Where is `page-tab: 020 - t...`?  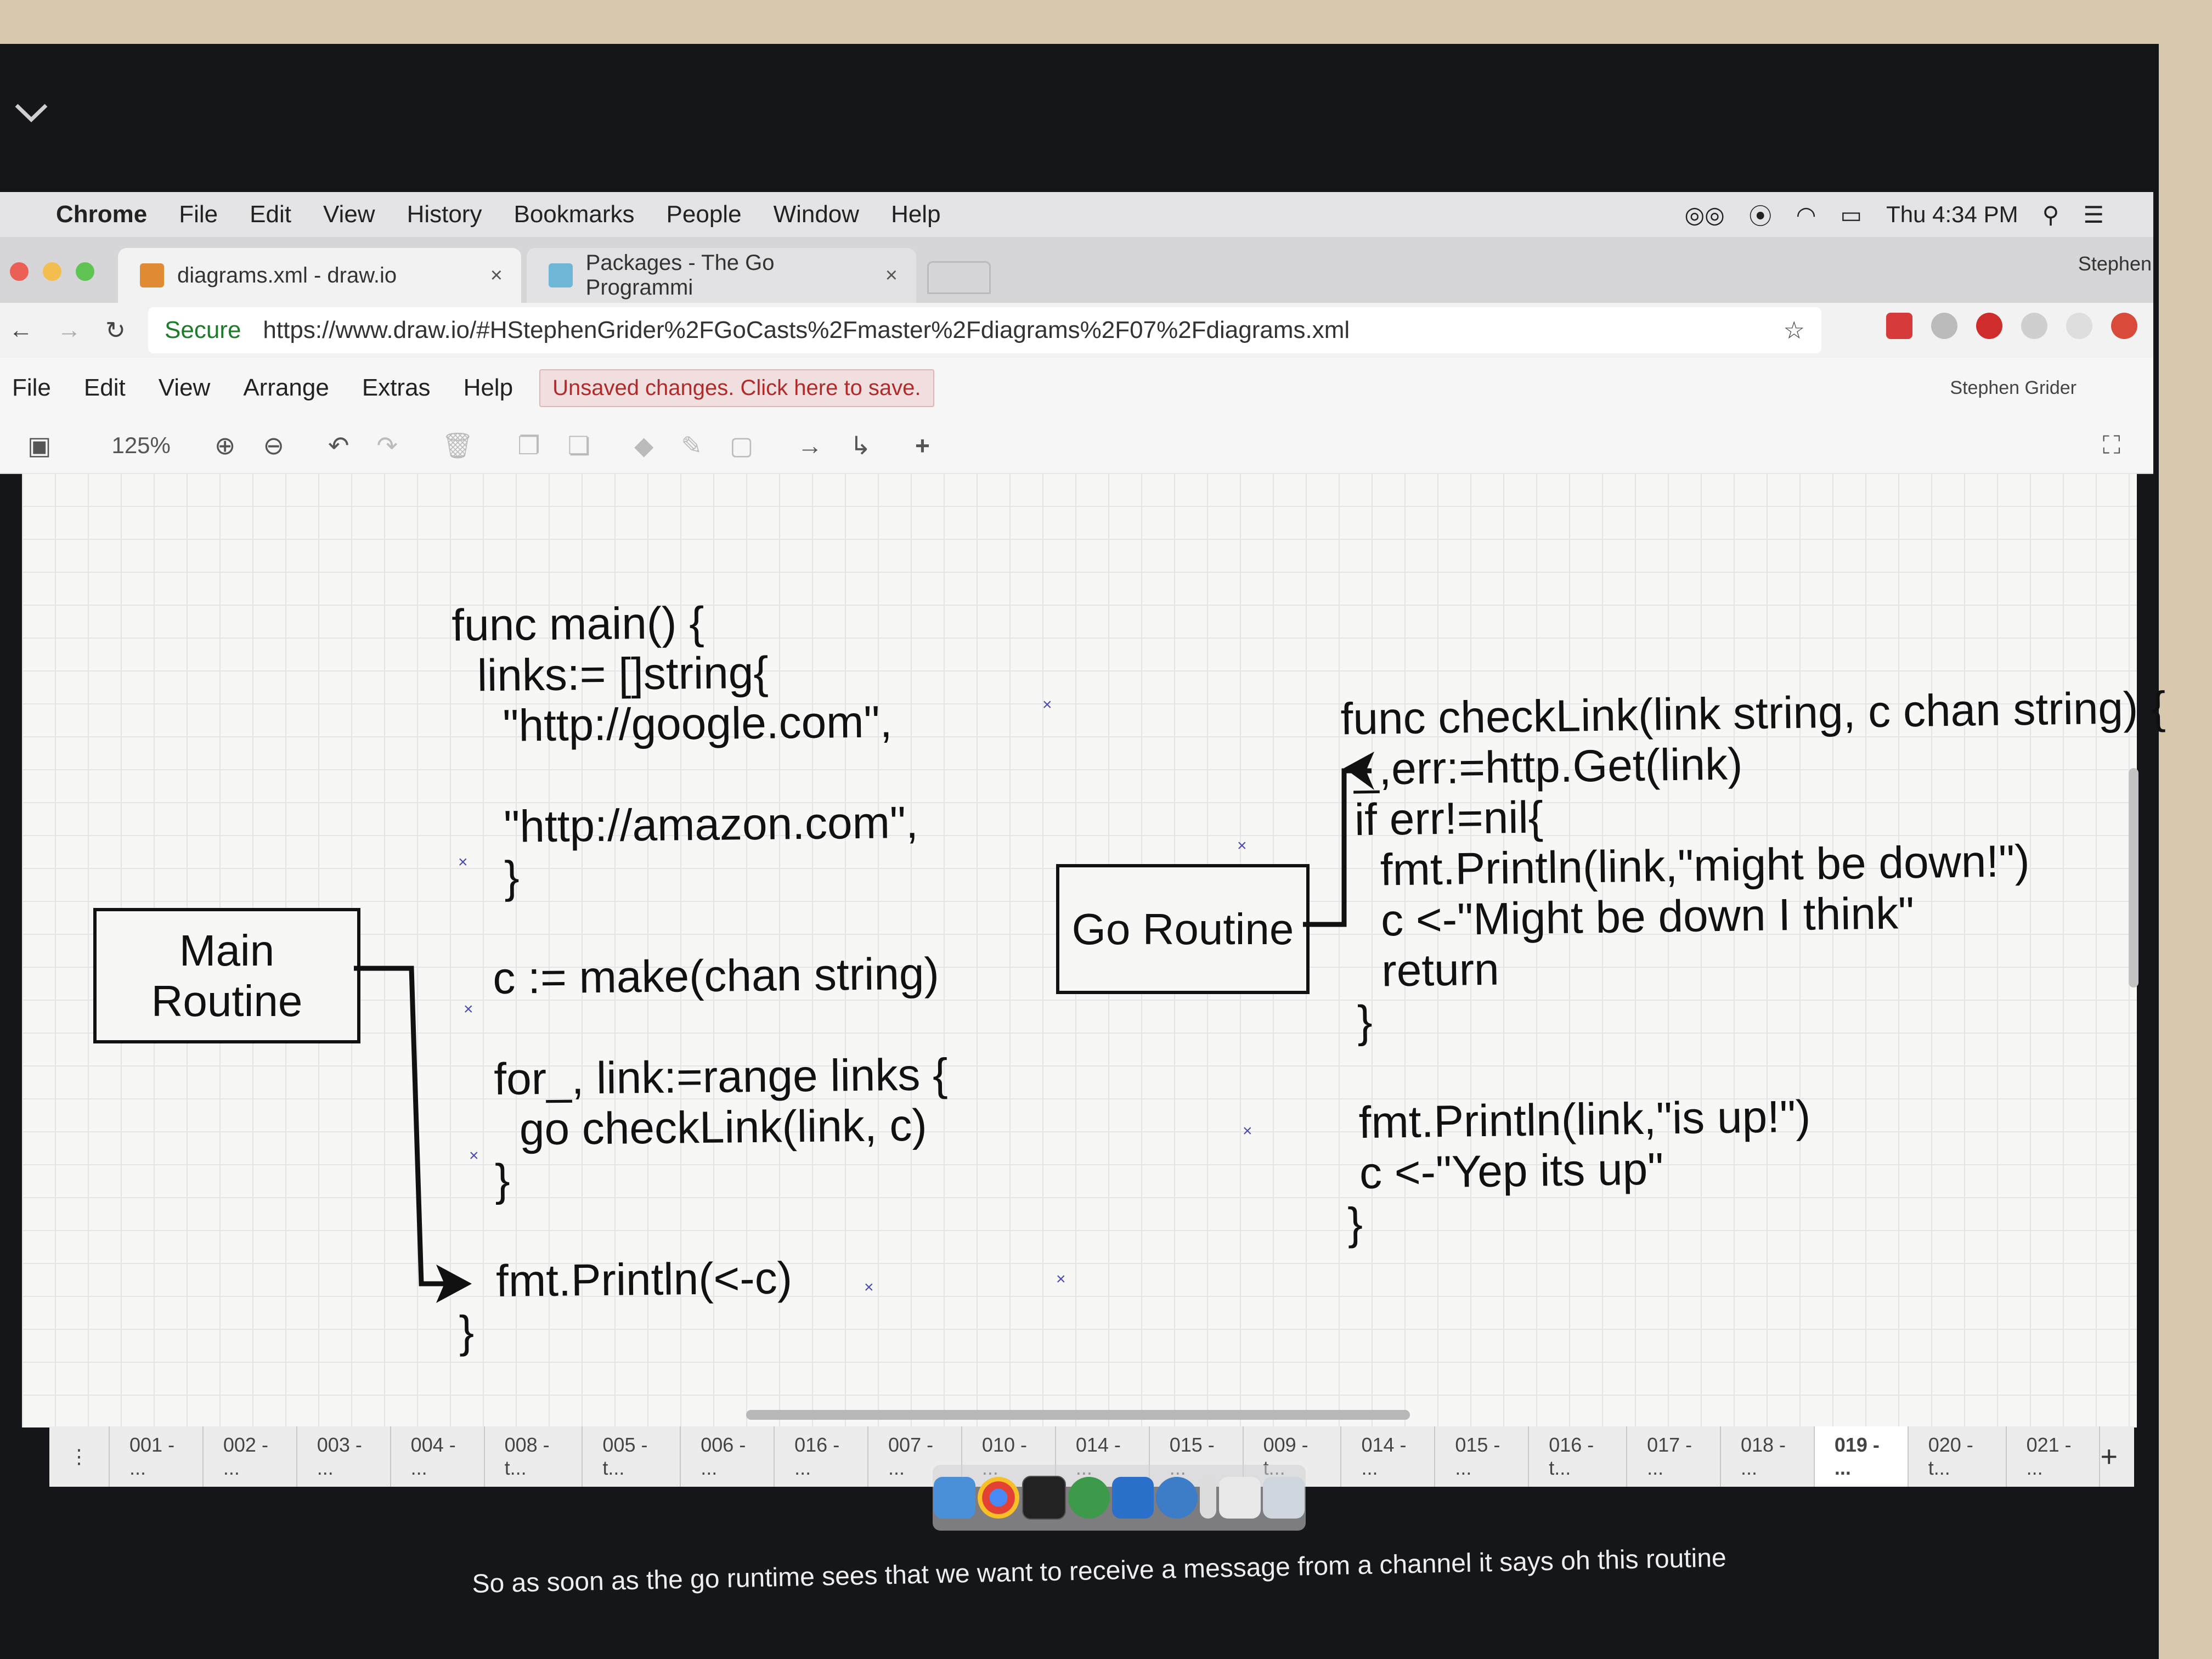
page-tab: 020 - t... is located at coordinates (1958, 1456).